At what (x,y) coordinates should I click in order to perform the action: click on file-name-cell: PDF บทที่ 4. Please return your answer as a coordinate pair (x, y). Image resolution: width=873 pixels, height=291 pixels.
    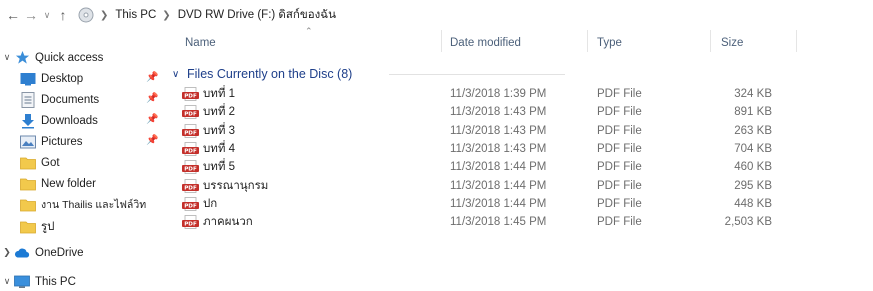
    Looking at the image, I should click on (208, 149).